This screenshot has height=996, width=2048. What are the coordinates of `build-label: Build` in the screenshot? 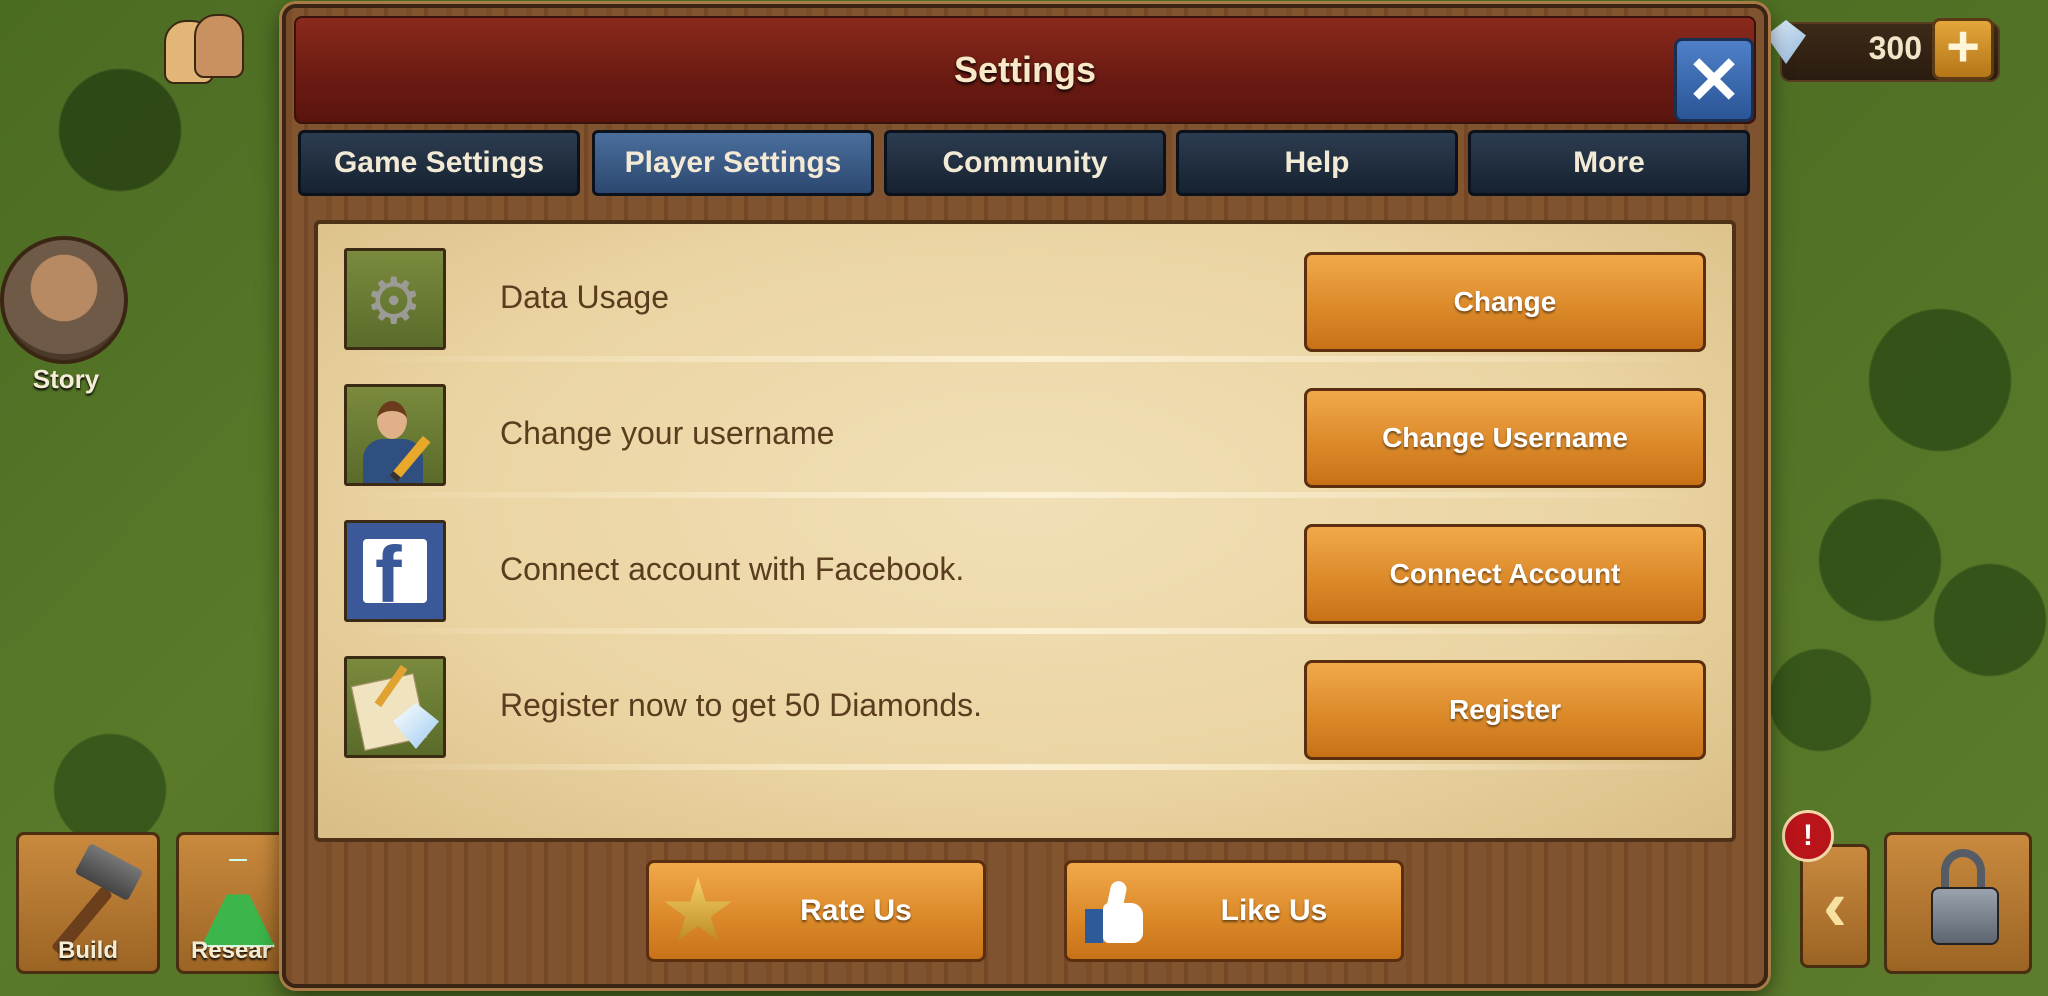 It's located at (88, 950).